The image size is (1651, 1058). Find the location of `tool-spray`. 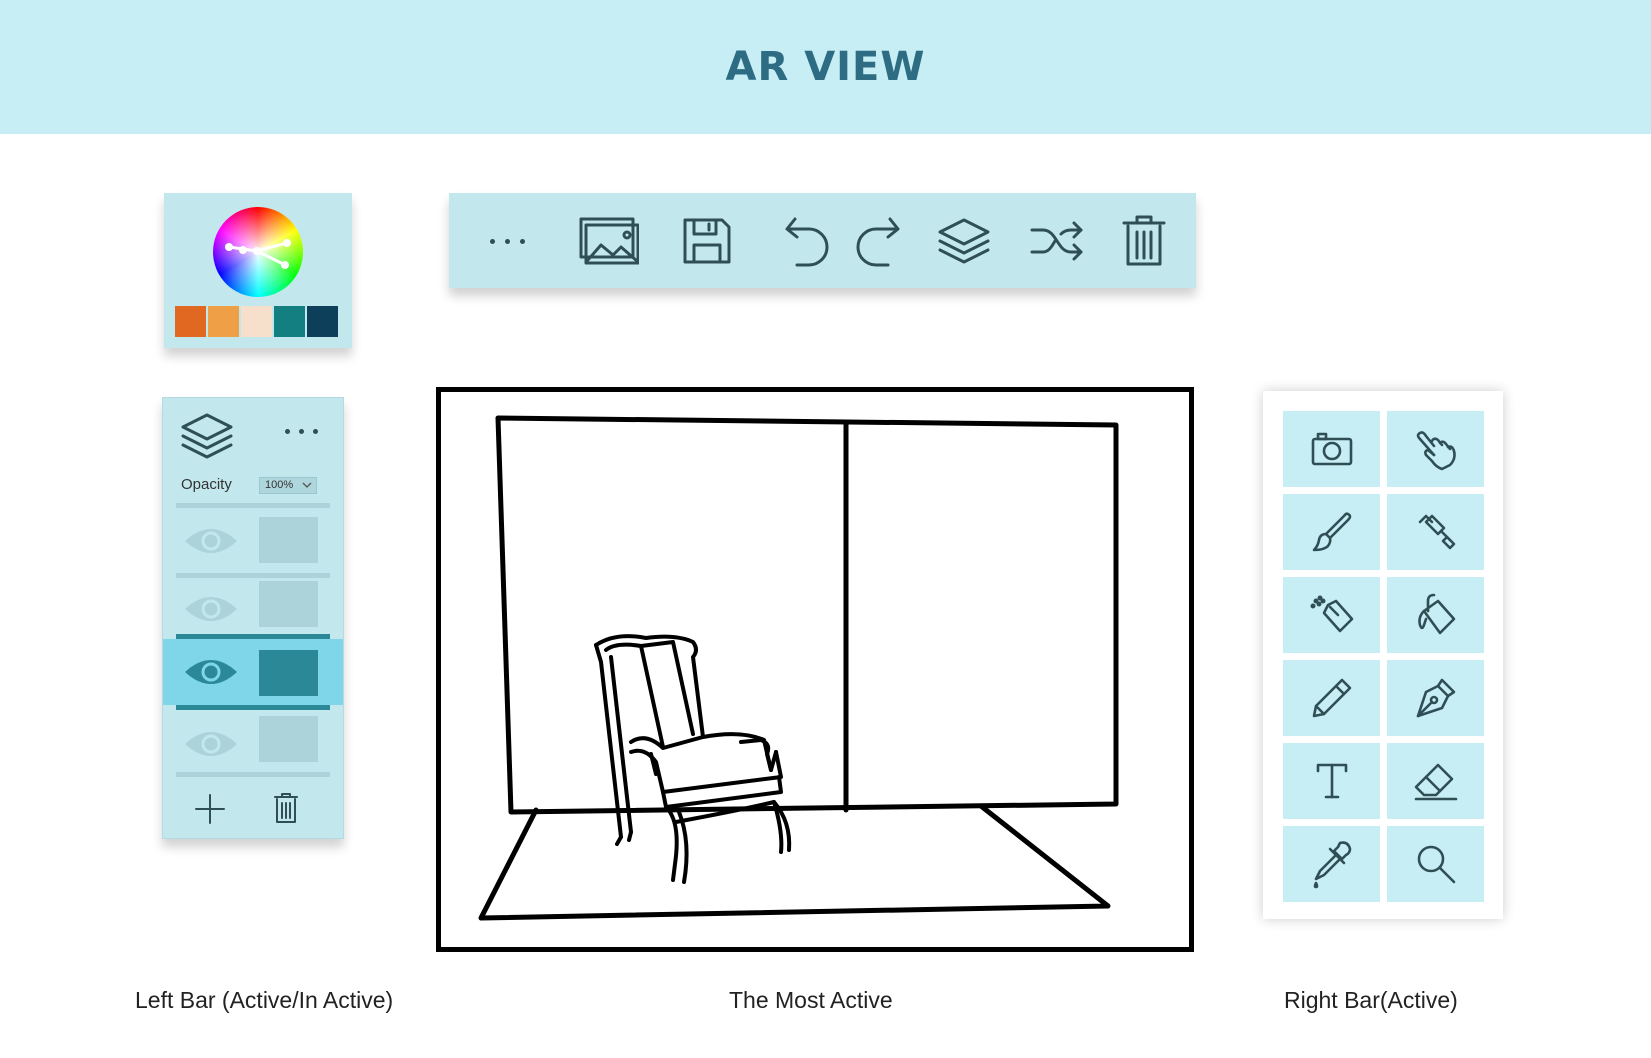

tool-spray is located at coordinates (1331, 615).